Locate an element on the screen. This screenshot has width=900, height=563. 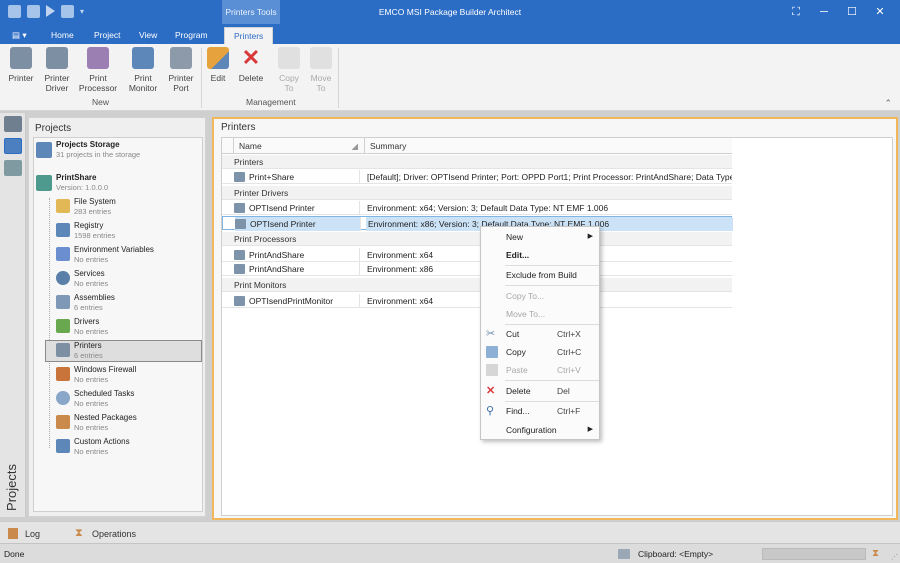
content-title: Printers is located at coordinates (238, 127).